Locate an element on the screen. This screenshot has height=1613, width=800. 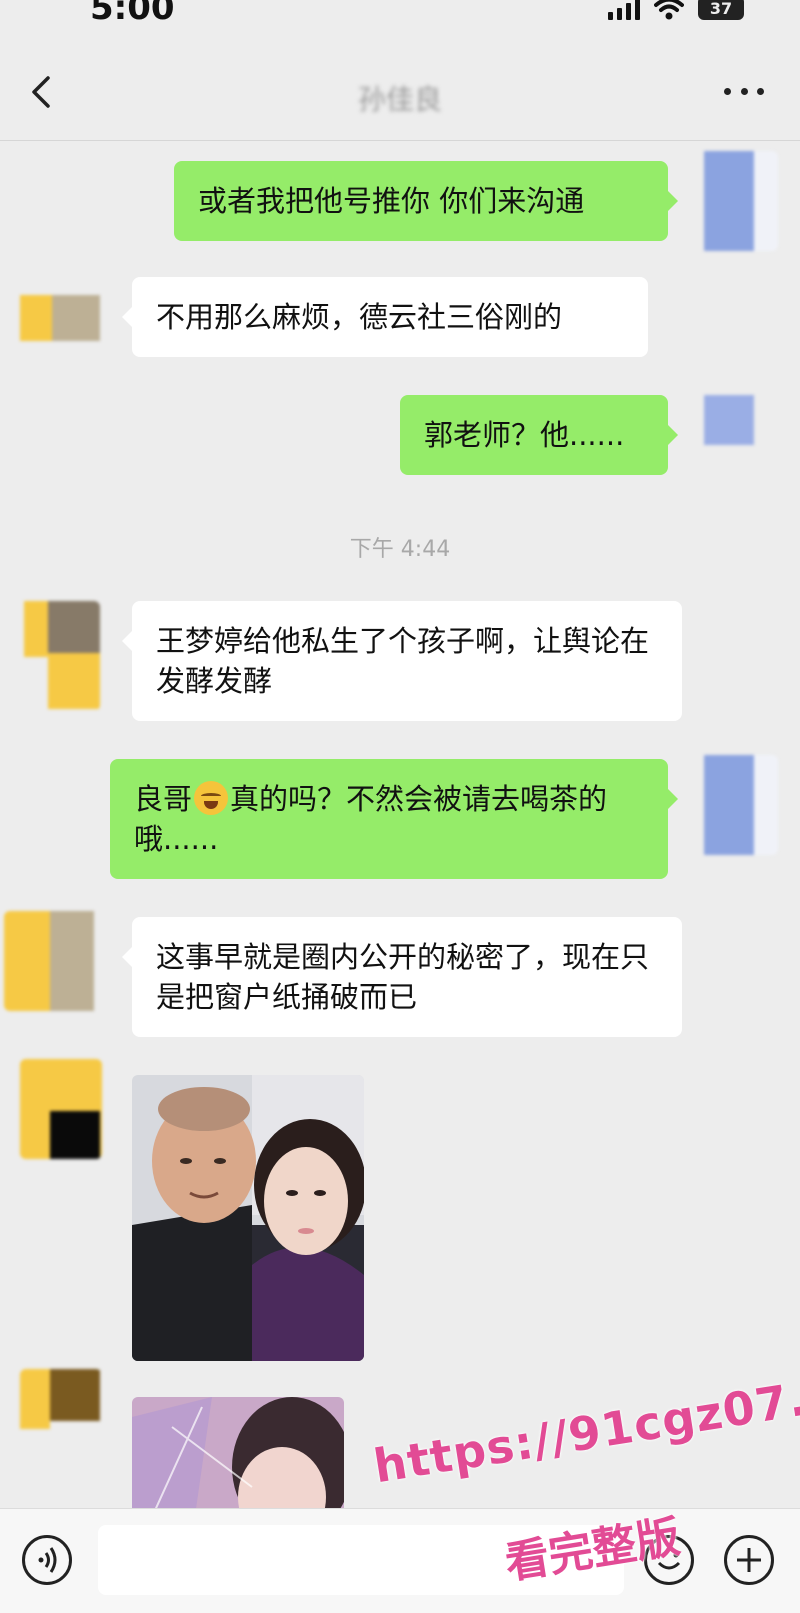
wifi-icon is located at coordinates (669, 10).